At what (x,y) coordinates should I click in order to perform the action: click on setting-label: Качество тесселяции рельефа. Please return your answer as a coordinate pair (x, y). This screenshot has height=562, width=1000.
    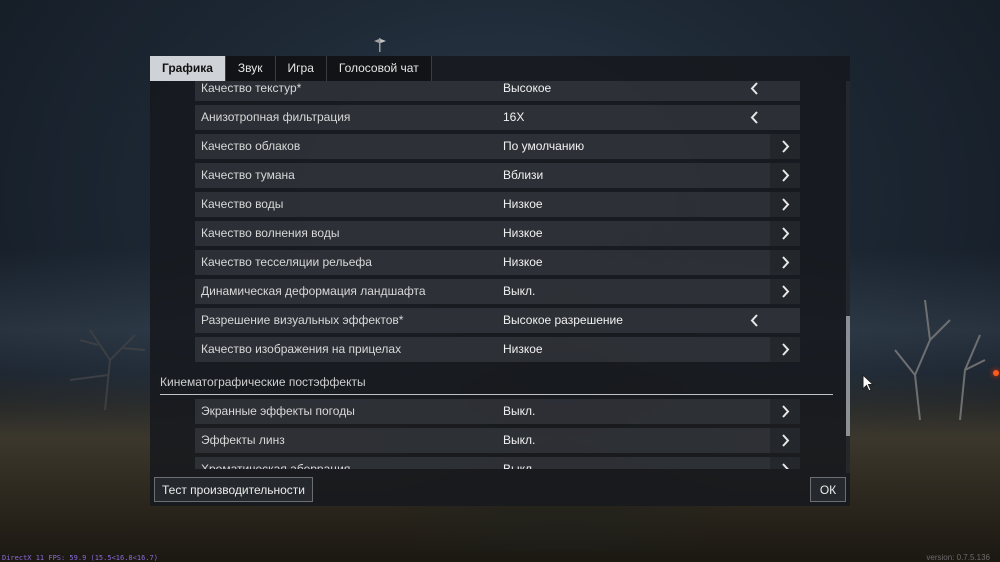
    Looking at the image, I should click on (286, 262).